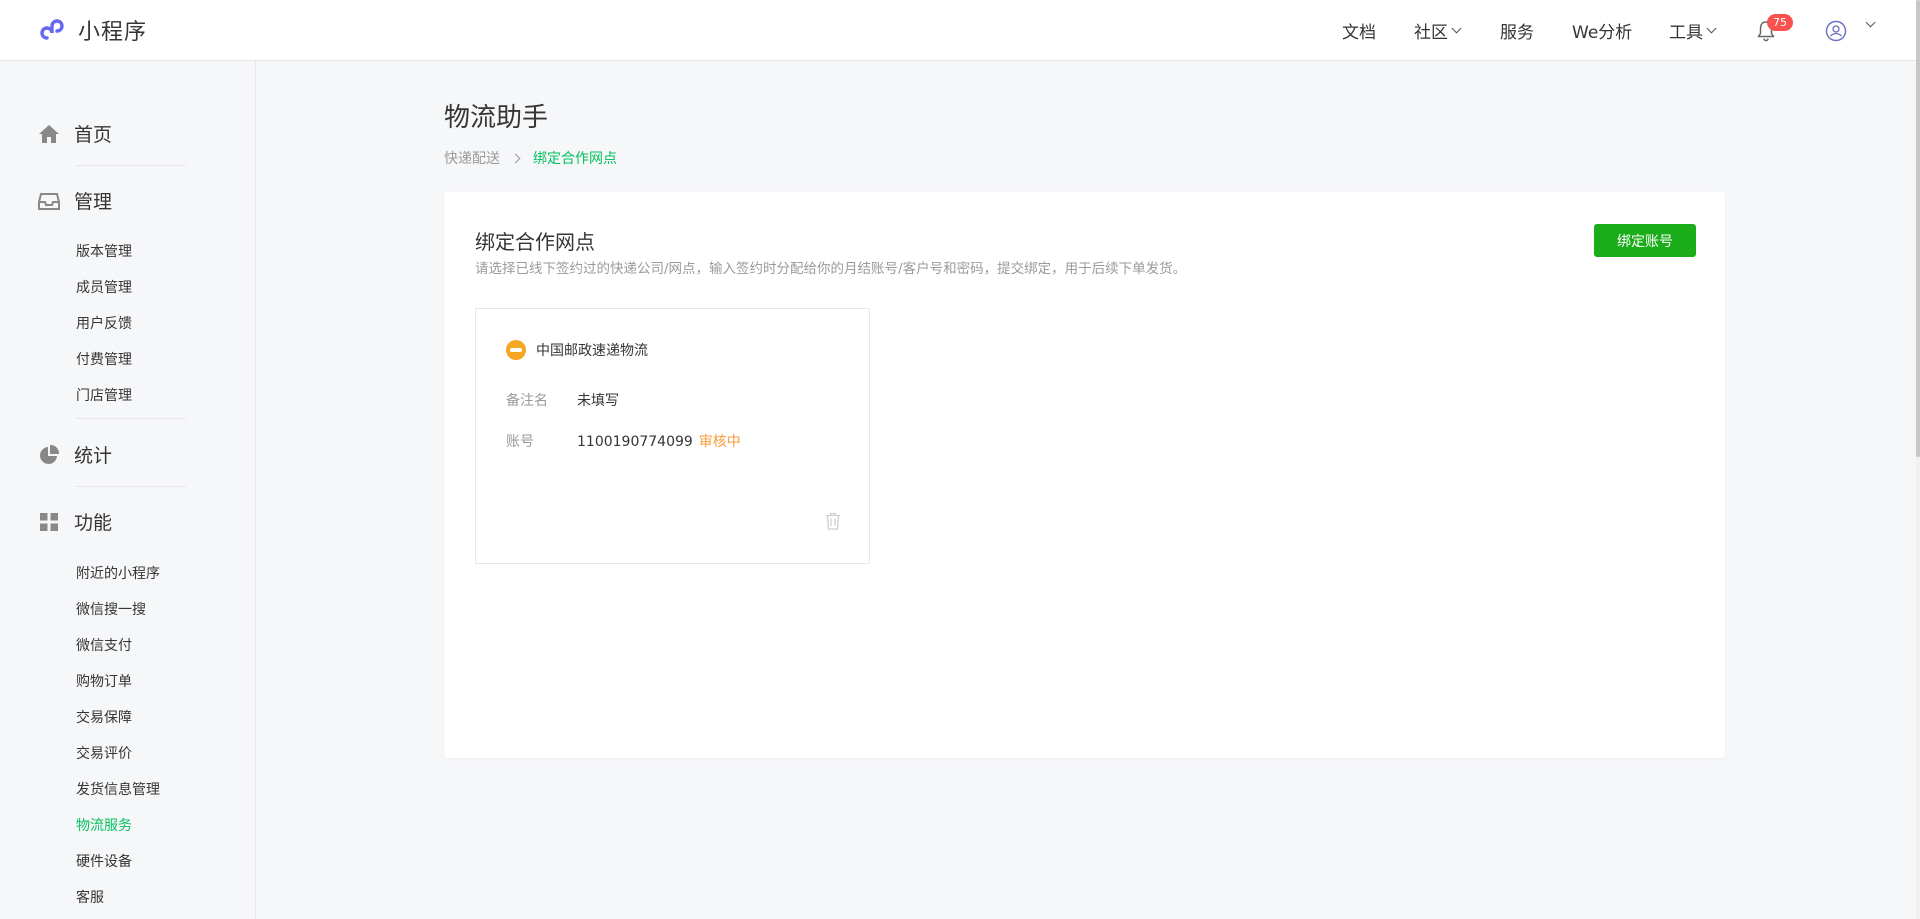 The image size is (1920, 919). I want to click on home-icon, so click(49, 133).